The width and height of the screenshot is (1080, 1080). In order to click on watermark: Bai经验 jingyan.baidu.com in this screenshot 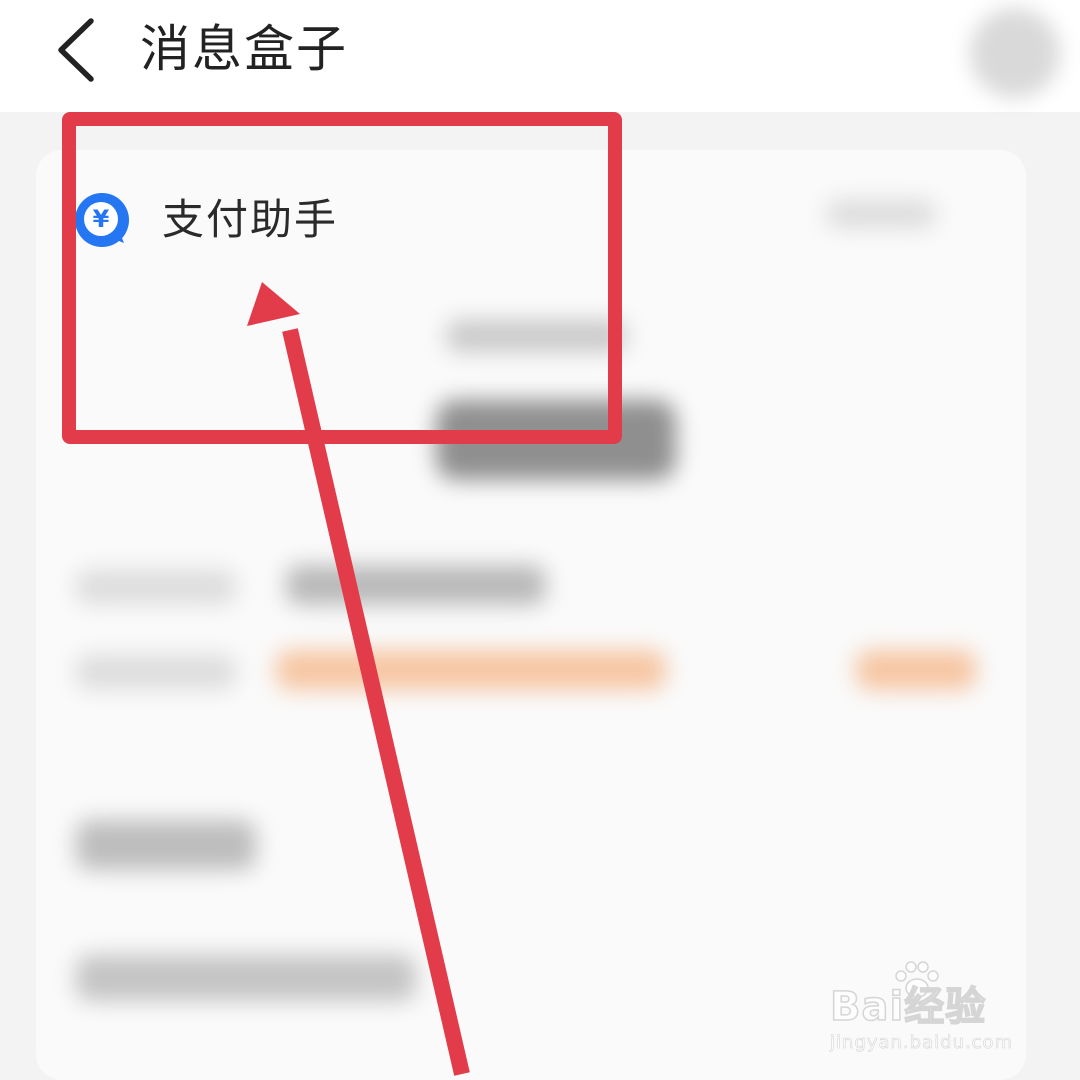, I will do `click(934, 1010)`.